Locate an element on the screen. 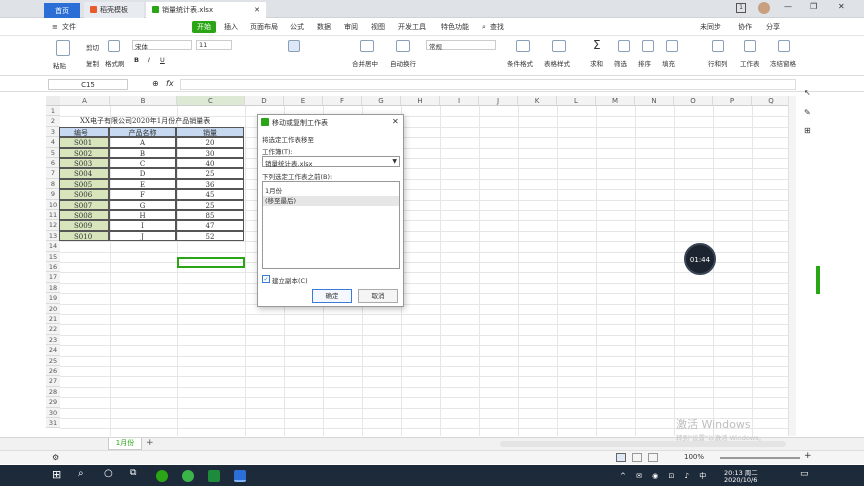 The image size is (864, 486). selected-cell-c15 is located at coordinates (211, 262).